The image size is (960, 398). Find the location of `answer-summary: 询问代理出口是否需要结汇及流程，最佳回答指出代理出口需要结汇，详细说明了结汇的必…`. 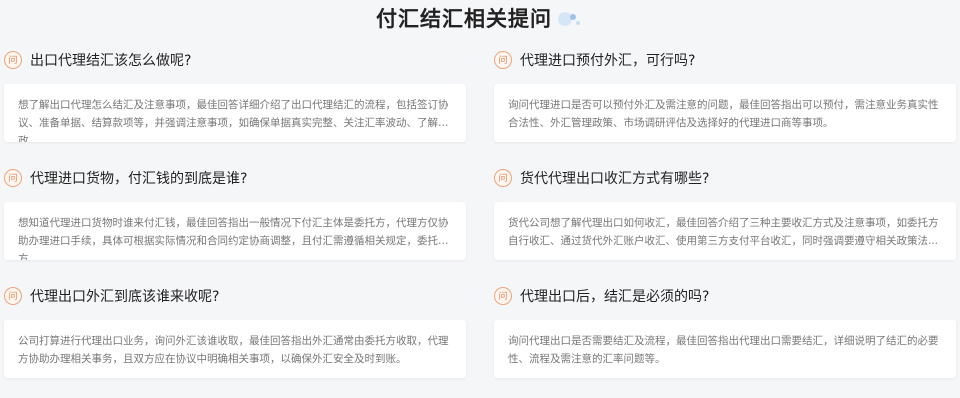

answer-summary: 询问代理出口是否需要结汇及流程，最佳回答指出代理出口需要结汇，详细说明了结汇的必… is located at coordinates (725, 349).